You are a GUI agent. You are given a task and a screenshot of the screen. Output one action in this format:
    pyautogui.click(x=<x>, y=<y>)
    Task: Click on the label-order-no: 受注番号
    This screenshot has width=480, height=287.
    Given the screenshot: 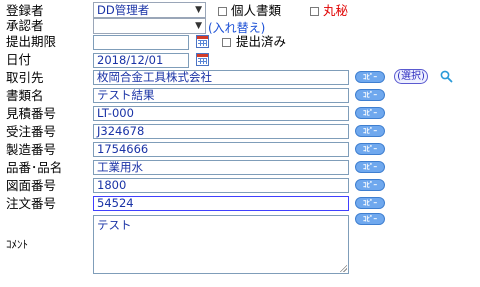 What is the action you would take?
    pyautogui.click(x=31, y=131)
    